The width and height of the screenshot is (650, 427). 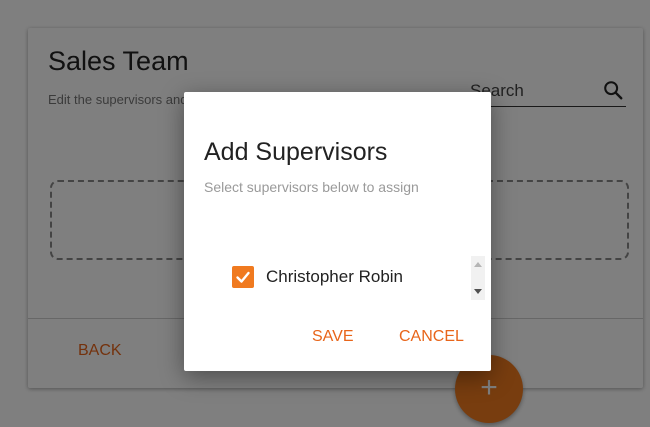 I want to click on scroll-up-arrow-icon, so click(x=478, y=264).